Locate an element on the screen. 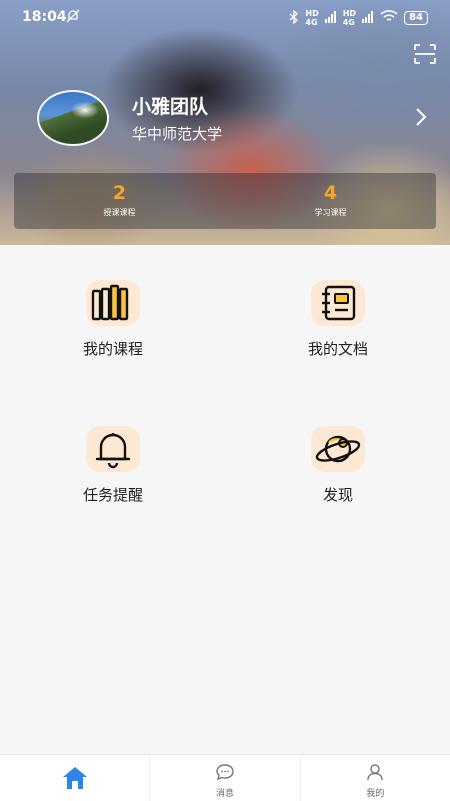 This screenshot has width=450, height=801. menu-discover: 发现 is located at coordinates (338, 465).